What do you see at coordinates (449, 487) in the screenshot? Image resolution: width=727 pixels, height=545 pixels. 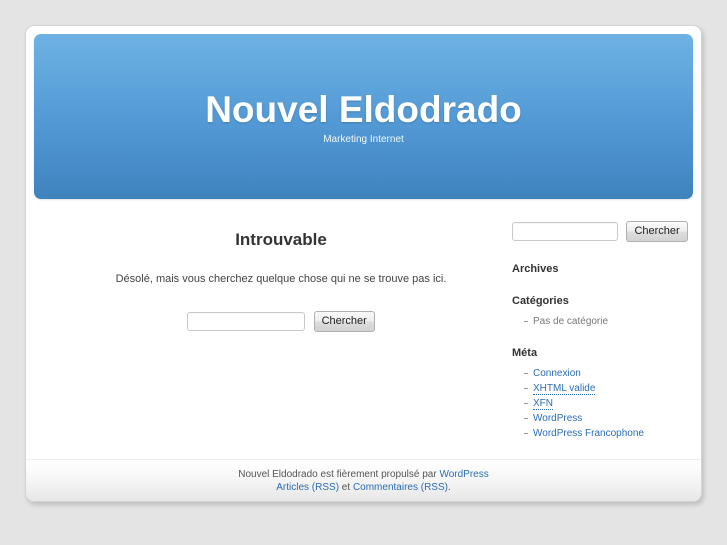 I see `footer-period: .` at bounding box center [449, 487].